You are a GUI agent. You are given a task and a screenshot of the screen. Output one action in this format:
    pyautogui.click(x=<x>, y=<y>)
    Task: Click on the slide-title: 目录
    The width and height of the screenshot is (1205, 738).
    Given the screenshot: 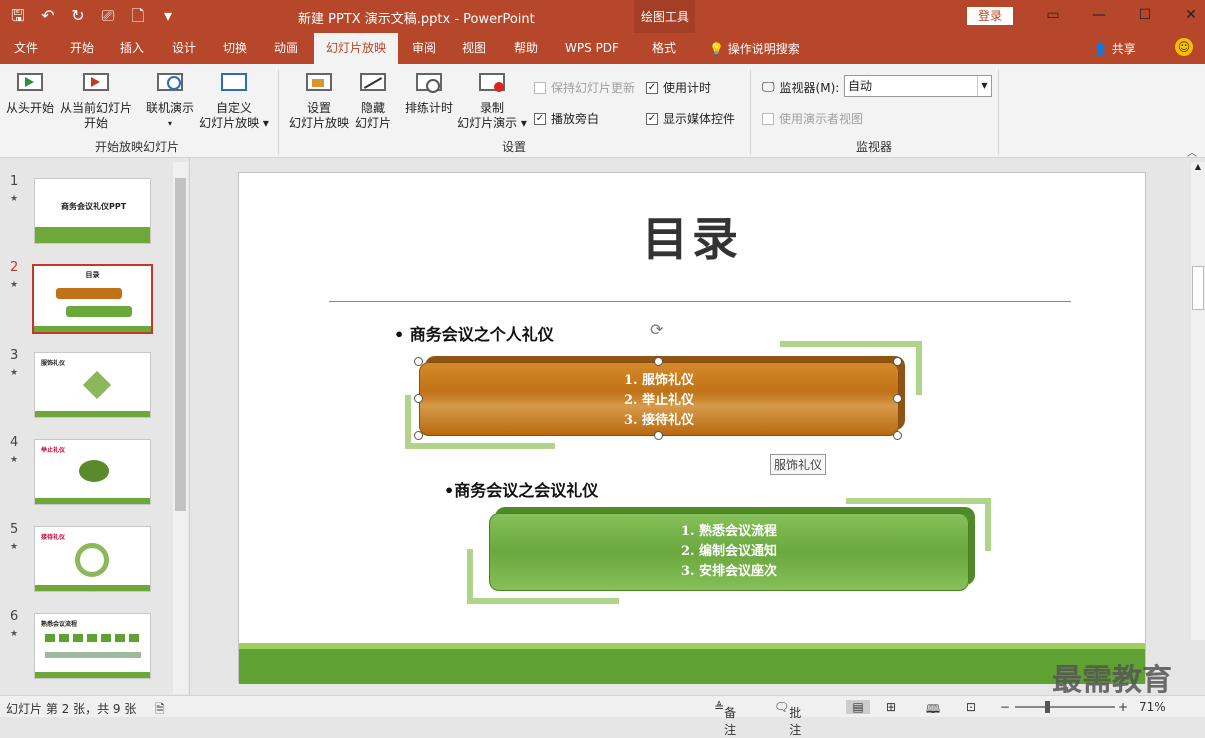 What is the action you would take?
    pyautogui.click(x=692, y=236)
    